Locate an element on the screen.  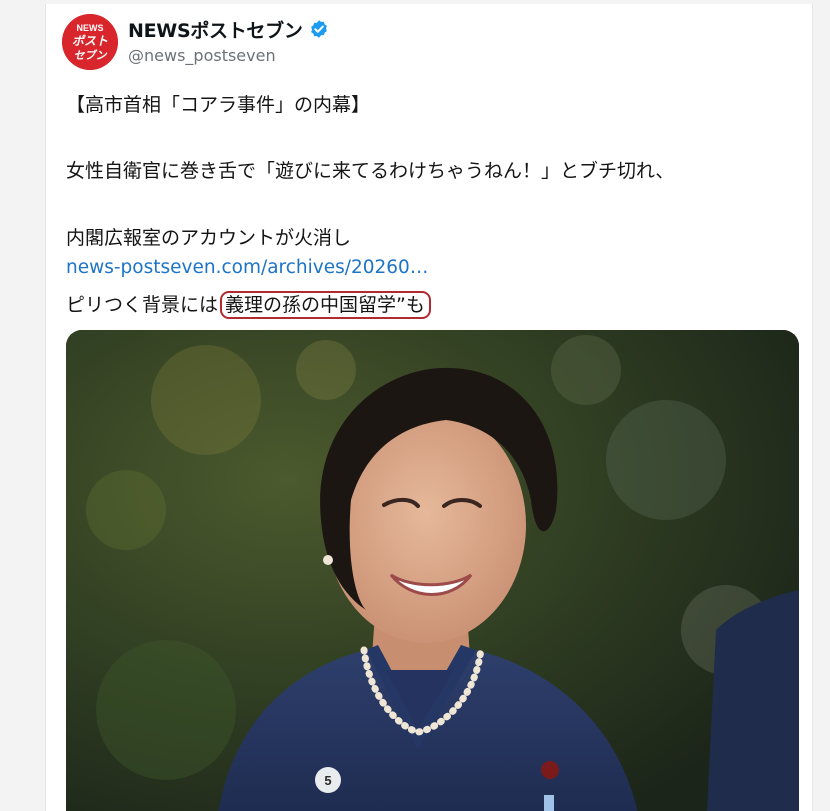
verified-badge-icon is located at coordinates (318, 29).